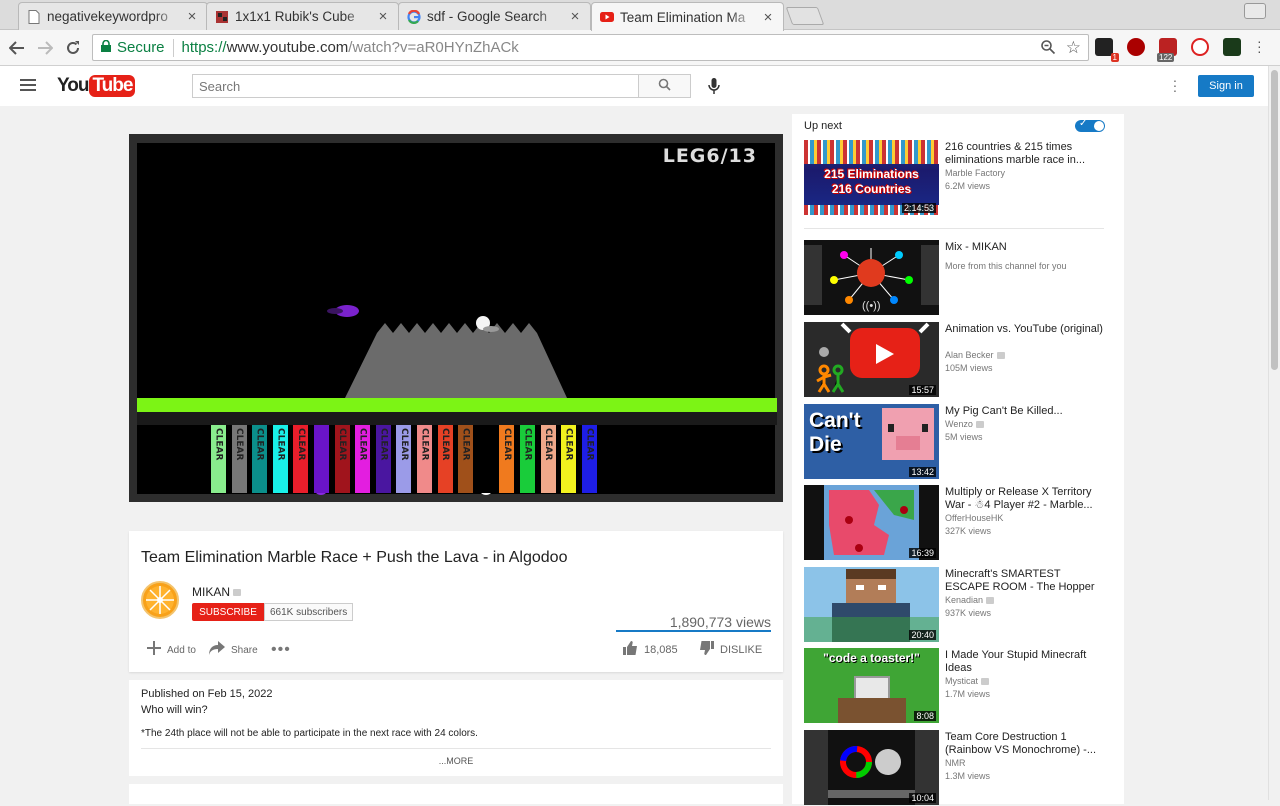  I want to click on more-actions-icon: •••, so click(281, 650).